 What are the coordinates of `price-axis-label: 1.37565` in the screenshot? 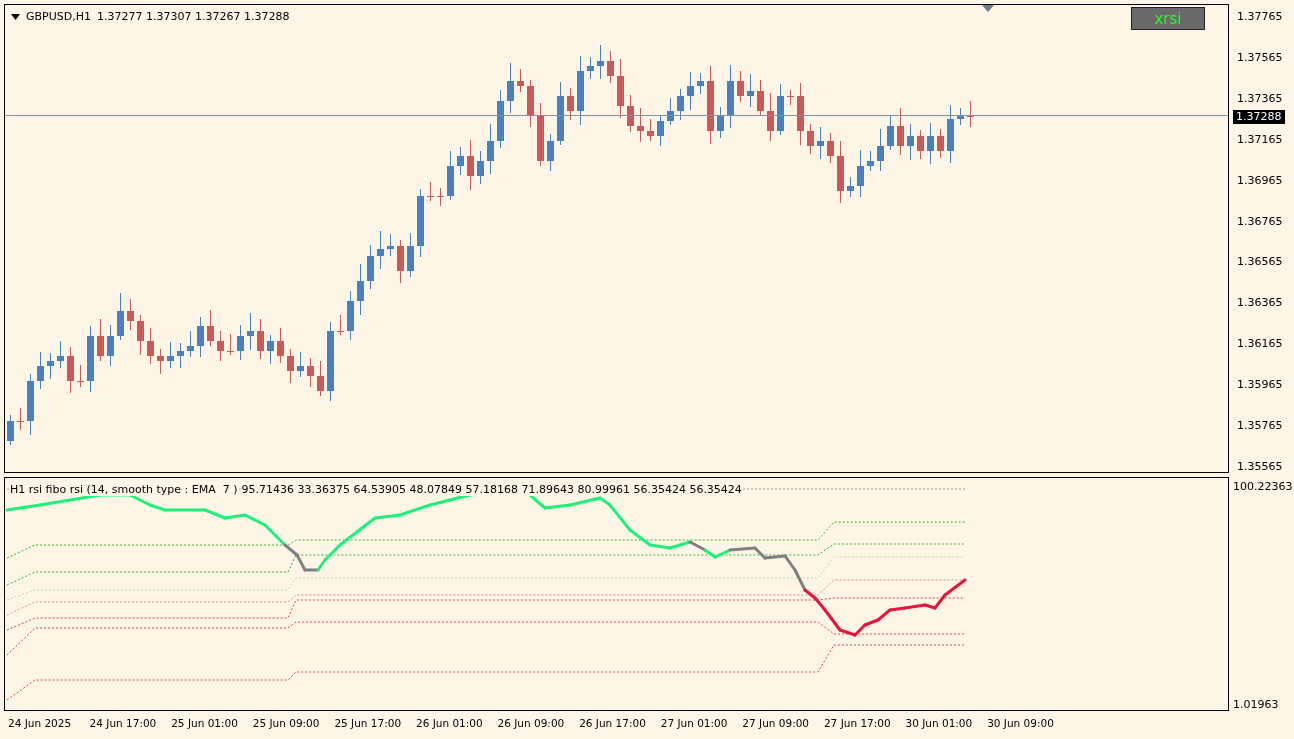 It's located at (1260, 57).